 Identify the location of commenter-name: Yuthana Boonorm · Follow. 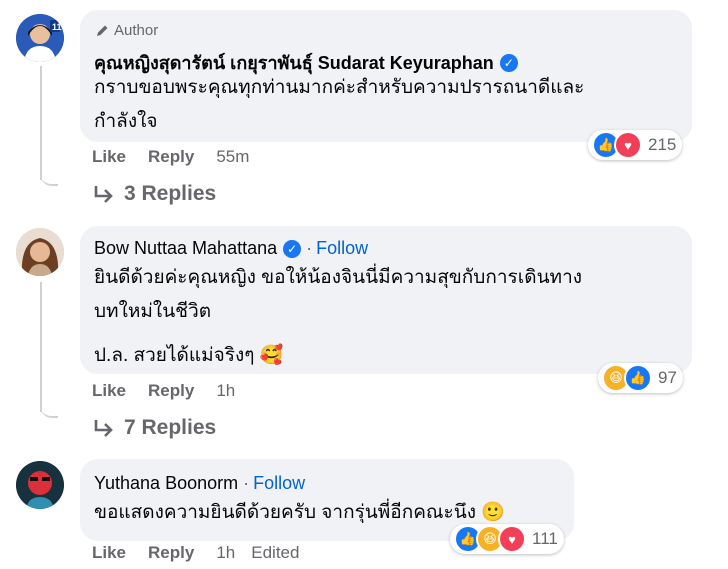
(199, 483).